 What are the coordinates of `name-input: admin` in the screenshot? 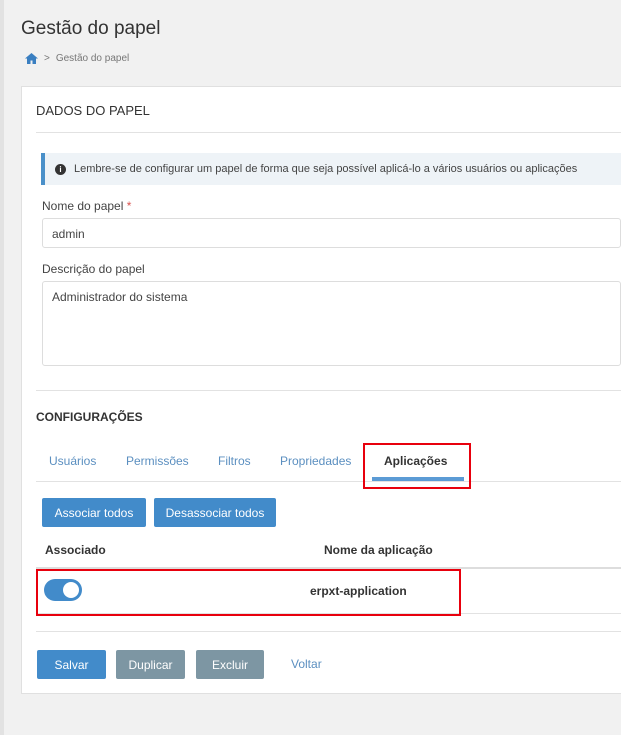 It's located at (331, 233).